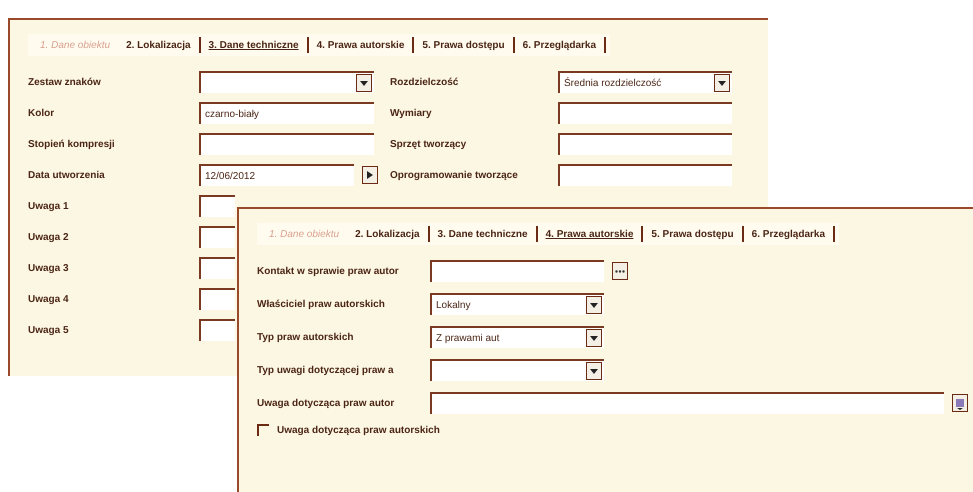  Describe the element at coordinates (326, 403) in the screenshot. I see `field-label: Uwaga dotycząca praw autor` at that location.